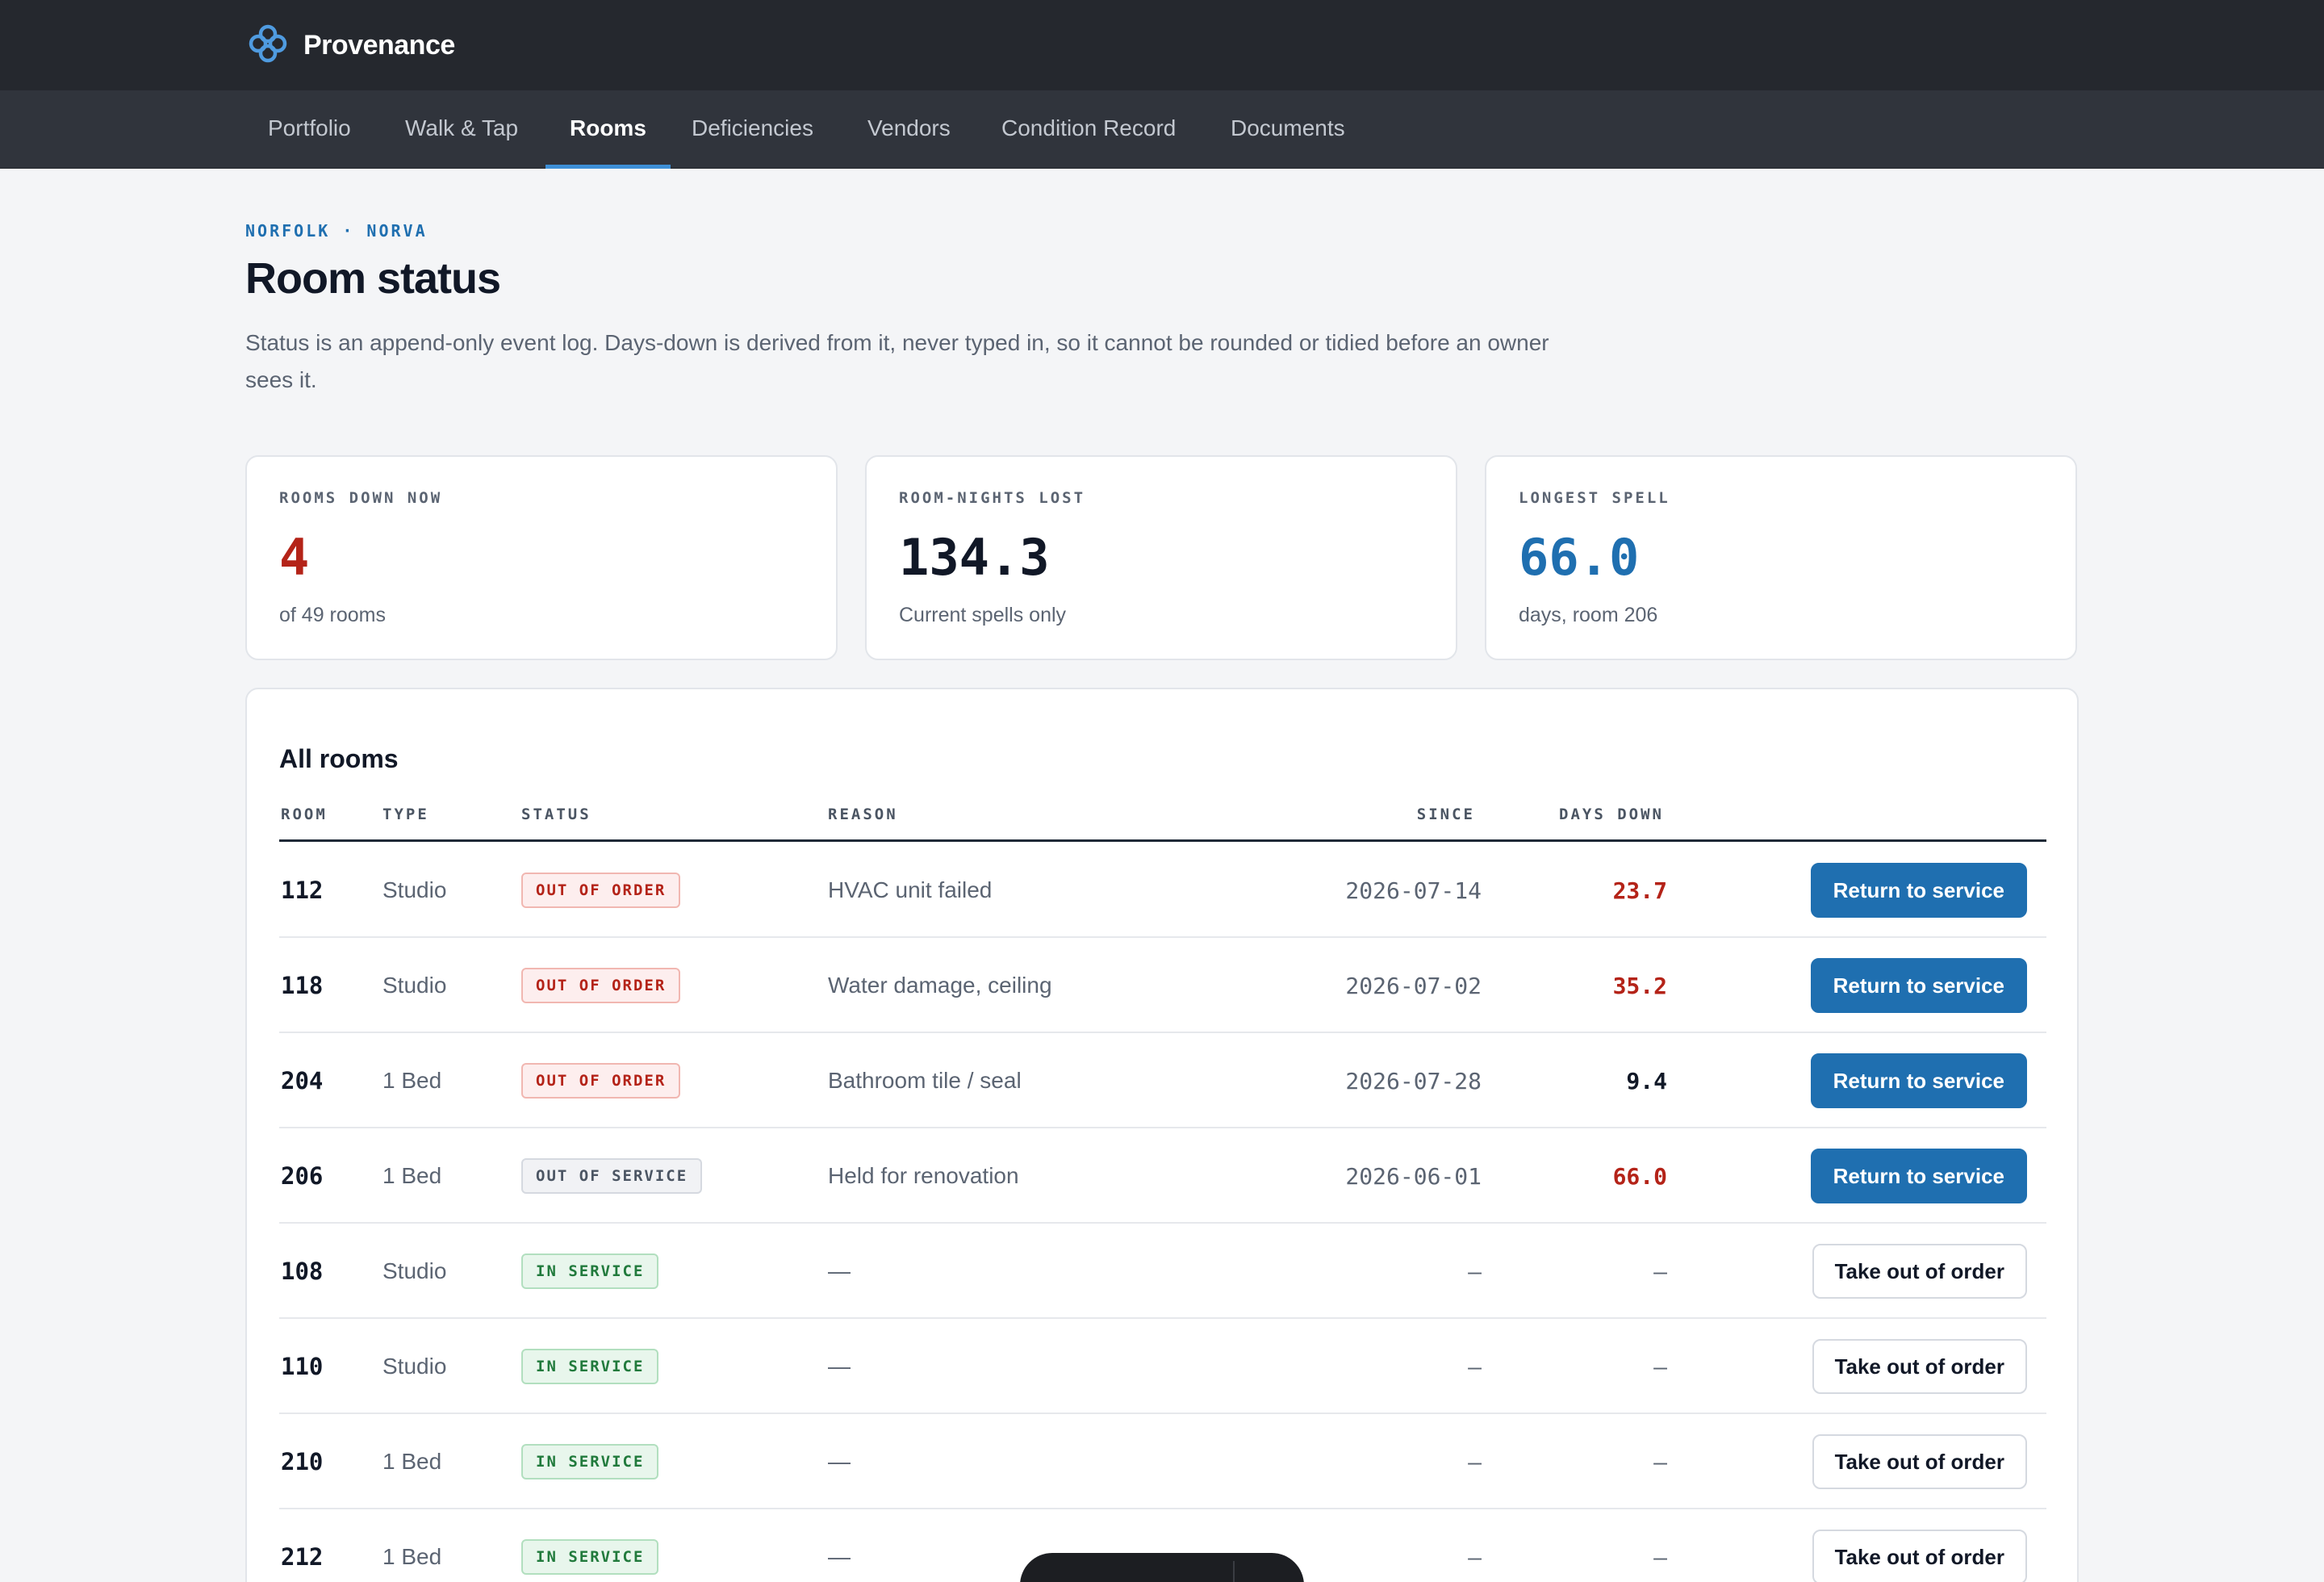  Describe the element at coordinates (302, 1271) in the screenshot. I see `room-number: 108` at that location.